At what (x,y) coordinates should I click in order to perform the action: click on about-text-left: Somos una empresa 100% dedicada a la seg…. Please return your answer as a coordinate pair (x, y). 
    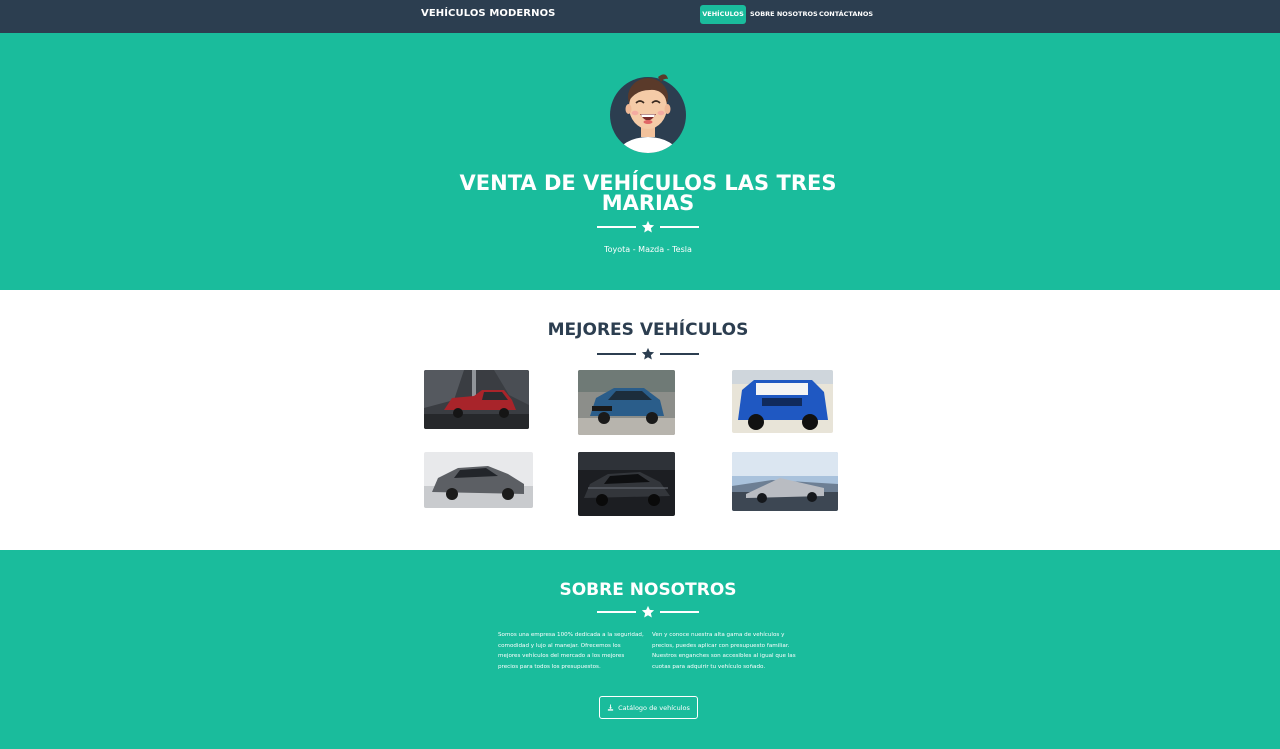
    Looking at the image, I should click on (571, 651).